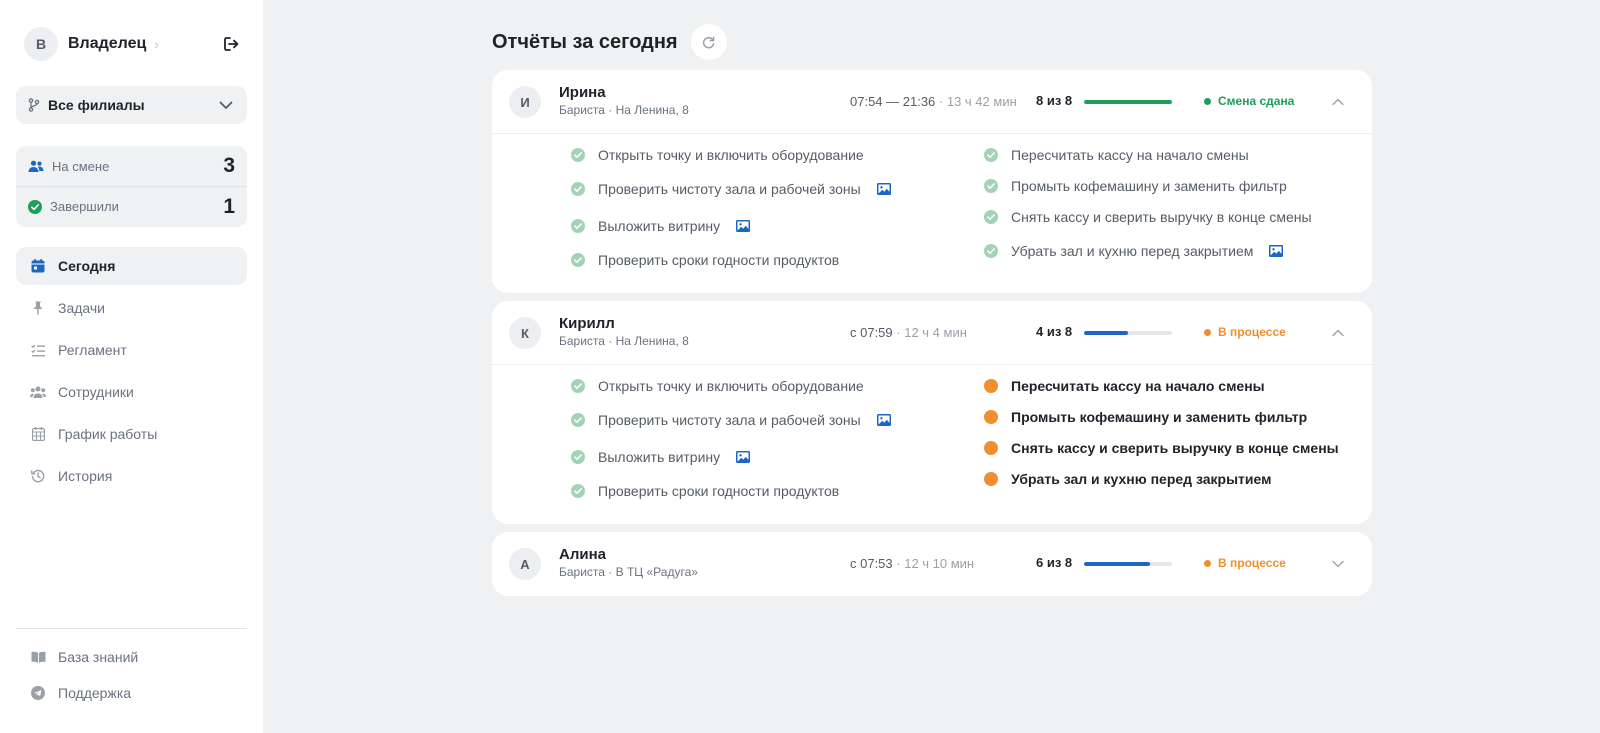 The image size is (1600, 733). I want to click on branch-label: Все филиалы, so click(96, 105).